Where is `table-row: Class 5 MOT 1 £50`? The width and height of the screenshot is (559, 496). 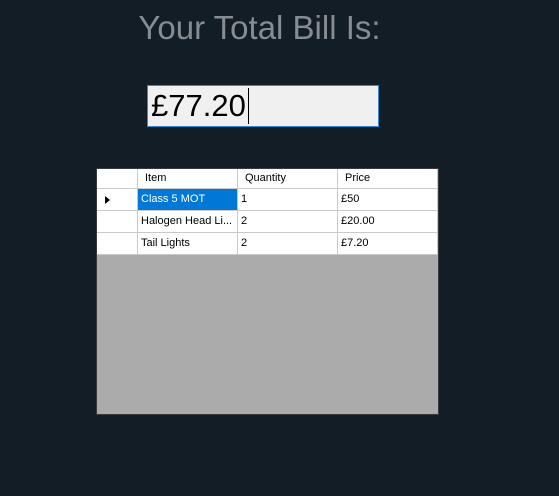
table-row: Class 5 MOT 1 £50 is located at coordinates (267, 200).